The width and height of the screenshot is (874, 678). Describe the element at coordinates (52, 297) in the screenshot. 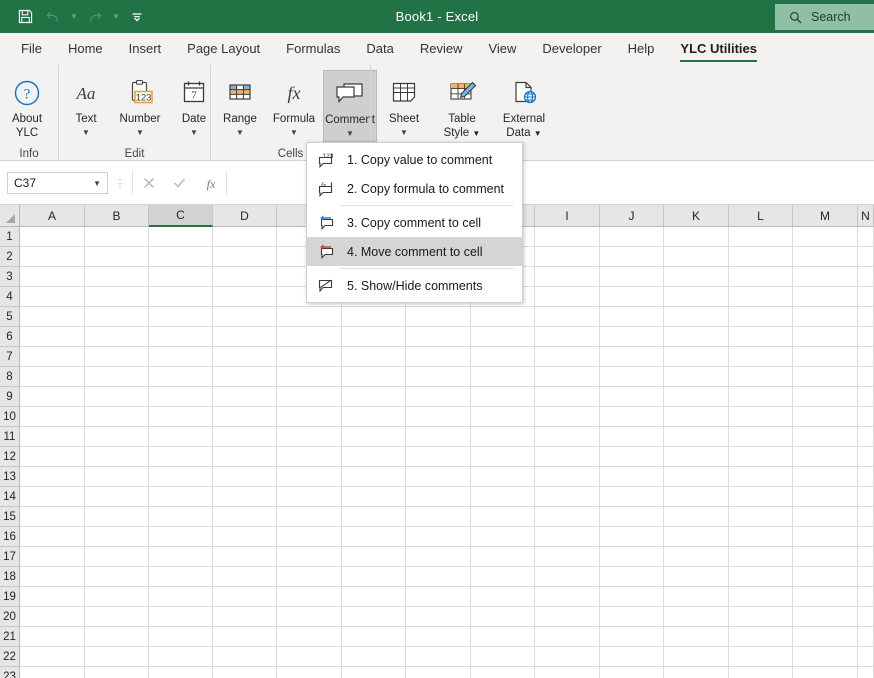

I see `cell-A4` at that location.